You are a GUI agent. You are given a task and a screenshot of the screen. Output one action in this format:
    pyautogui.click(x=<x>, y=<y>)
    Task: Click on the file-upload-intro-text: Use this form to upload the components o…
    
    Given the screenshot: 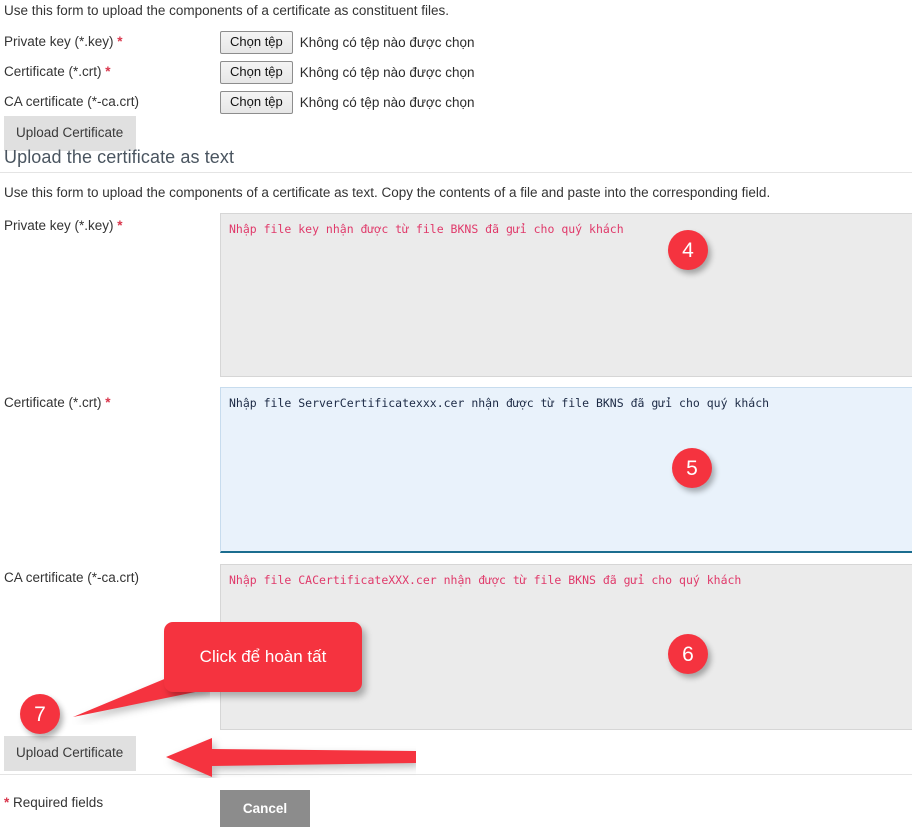 What is the action you would take?
    pyautogui.click(x=226, y=10)
    